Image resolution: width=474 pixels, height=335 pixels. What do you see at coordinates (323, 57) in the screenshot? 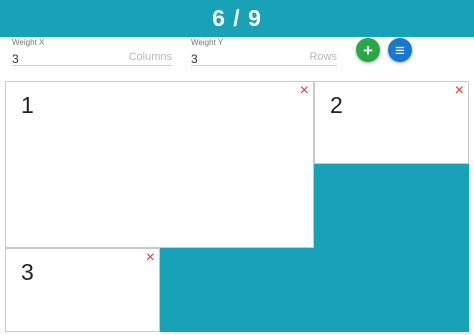
I see `weight-y-unit: Rows` at bounding box center [323, 57].